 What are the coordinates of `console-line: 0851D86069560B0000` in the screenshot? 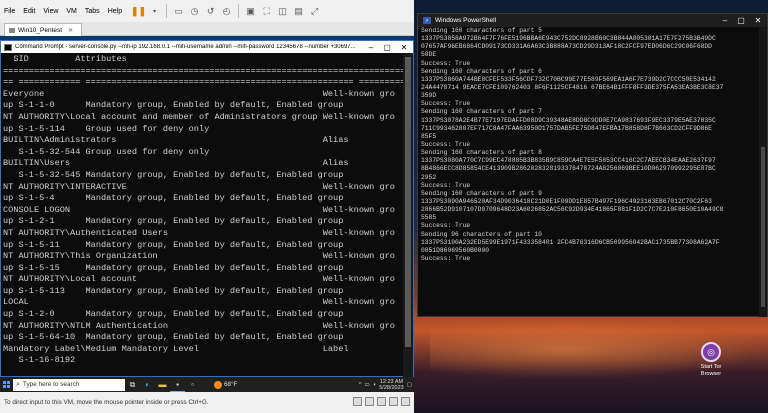 It's located at (455, 250).